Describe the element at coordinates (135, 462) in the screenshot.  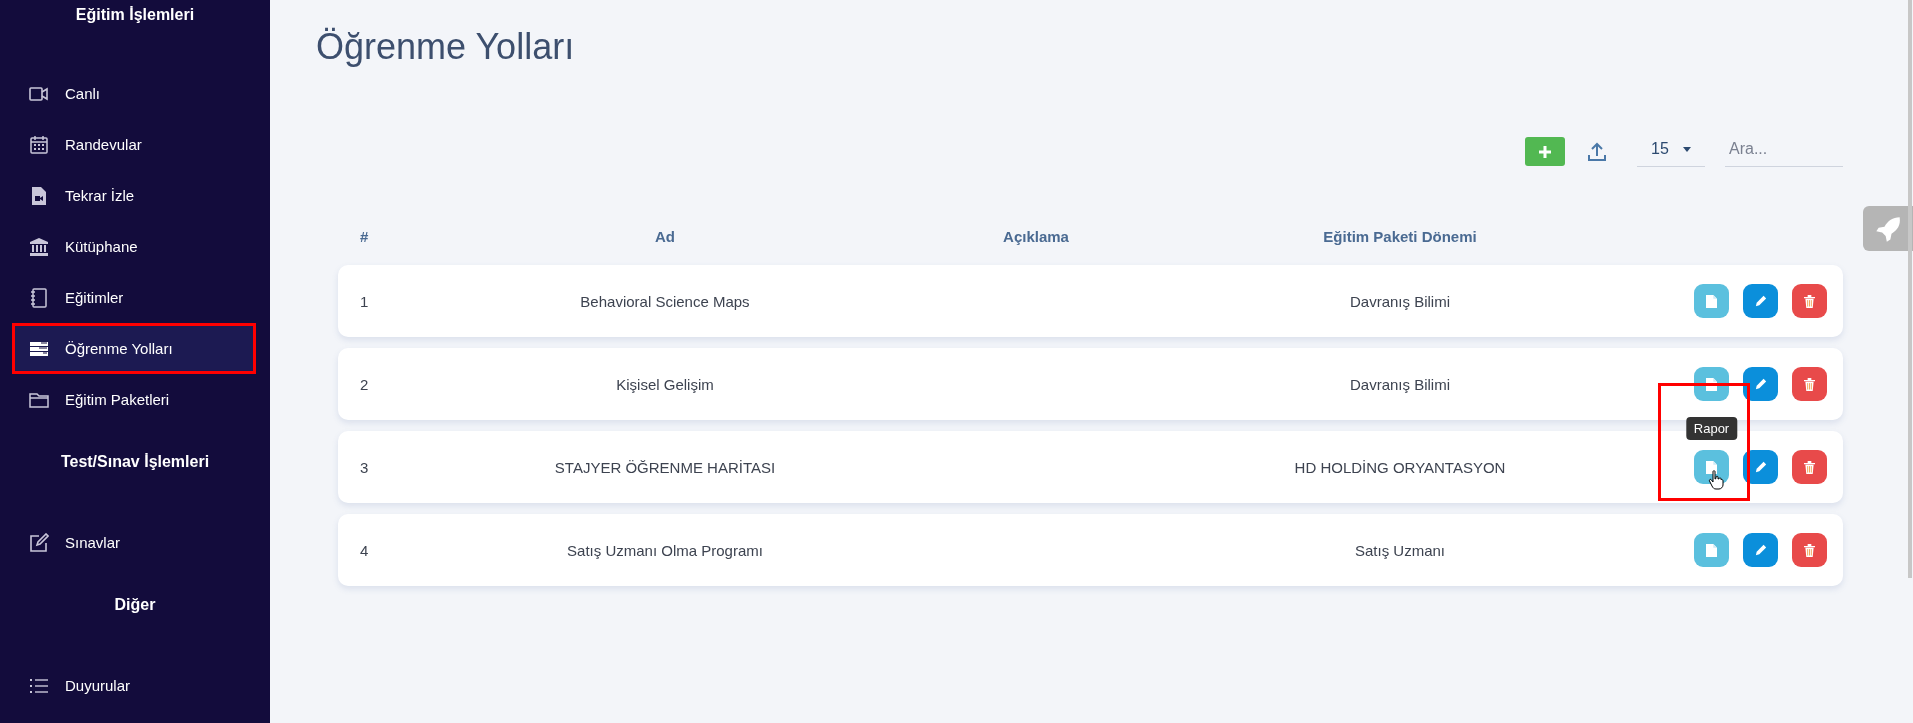
I see `section-title: Test/Sınav İşlemleri` at that location.